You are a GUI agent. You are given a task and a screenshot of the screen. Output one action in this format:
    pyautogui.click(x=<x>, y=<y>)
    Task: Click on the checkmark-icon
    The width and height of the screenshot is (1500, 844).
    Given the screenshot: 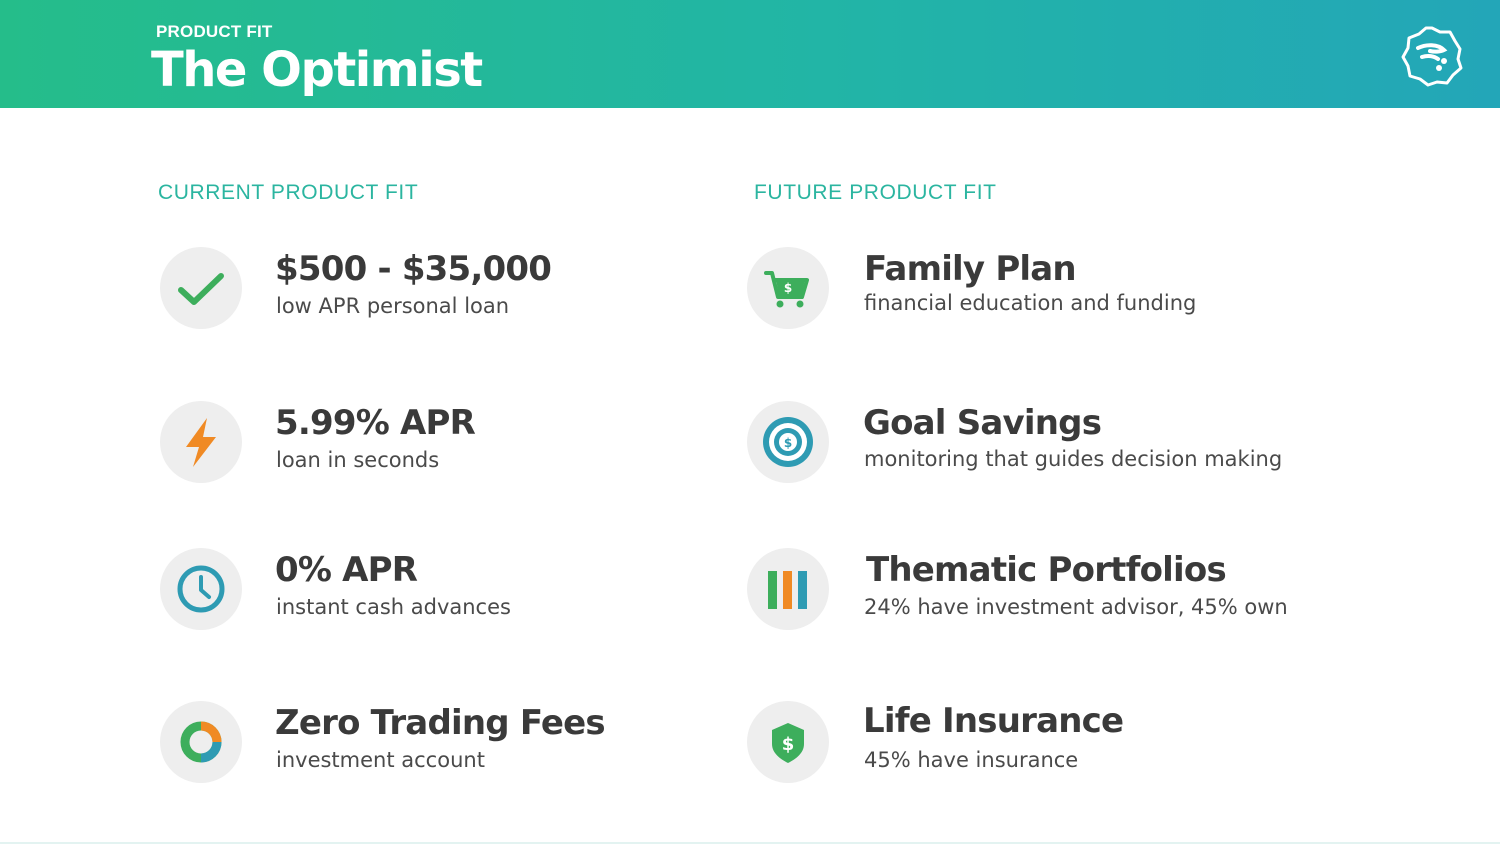 What is the action you would take?
    pyautogui.click(x=201, y=288)
    